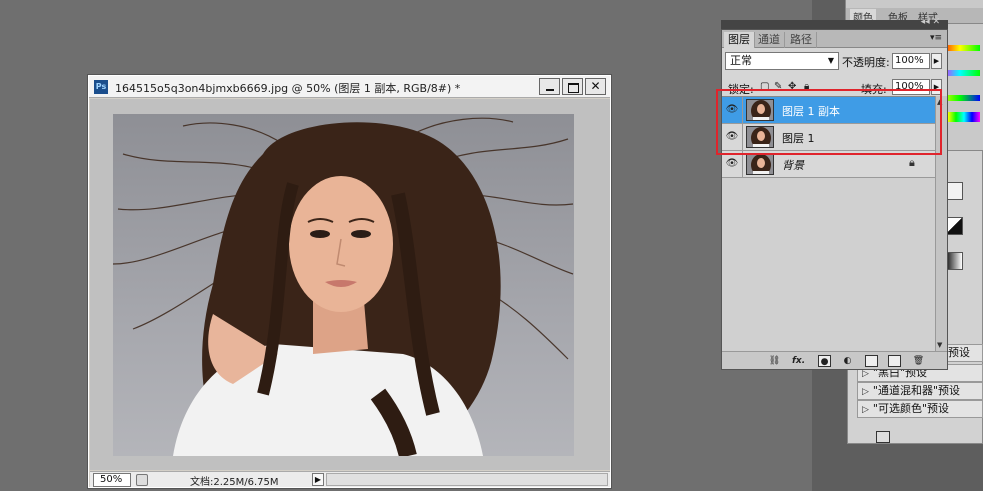 The image size is (983, 491). Describe the element at coordinates (963, 353) in the screenshot. I see `preset-partial: 预设` at that location.